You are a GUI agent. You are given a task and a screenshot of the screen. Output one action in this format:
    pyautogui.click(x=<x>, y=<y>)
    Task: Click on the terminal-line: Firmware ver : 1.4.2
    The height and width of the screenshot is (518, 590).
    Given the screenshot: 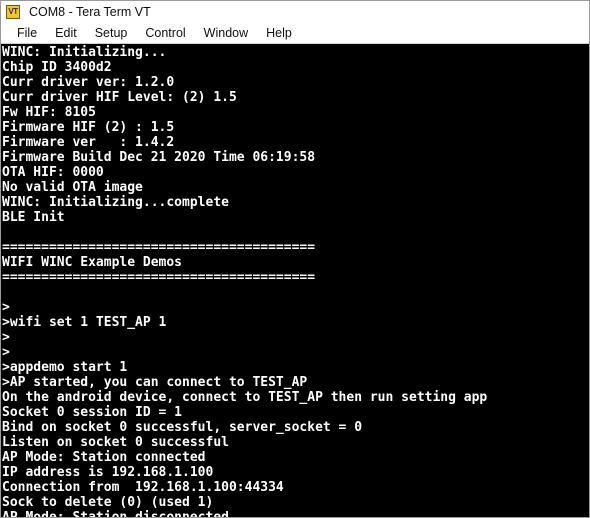 What is the action you would take?
    pyautogui.click(x=88, y=142)
    